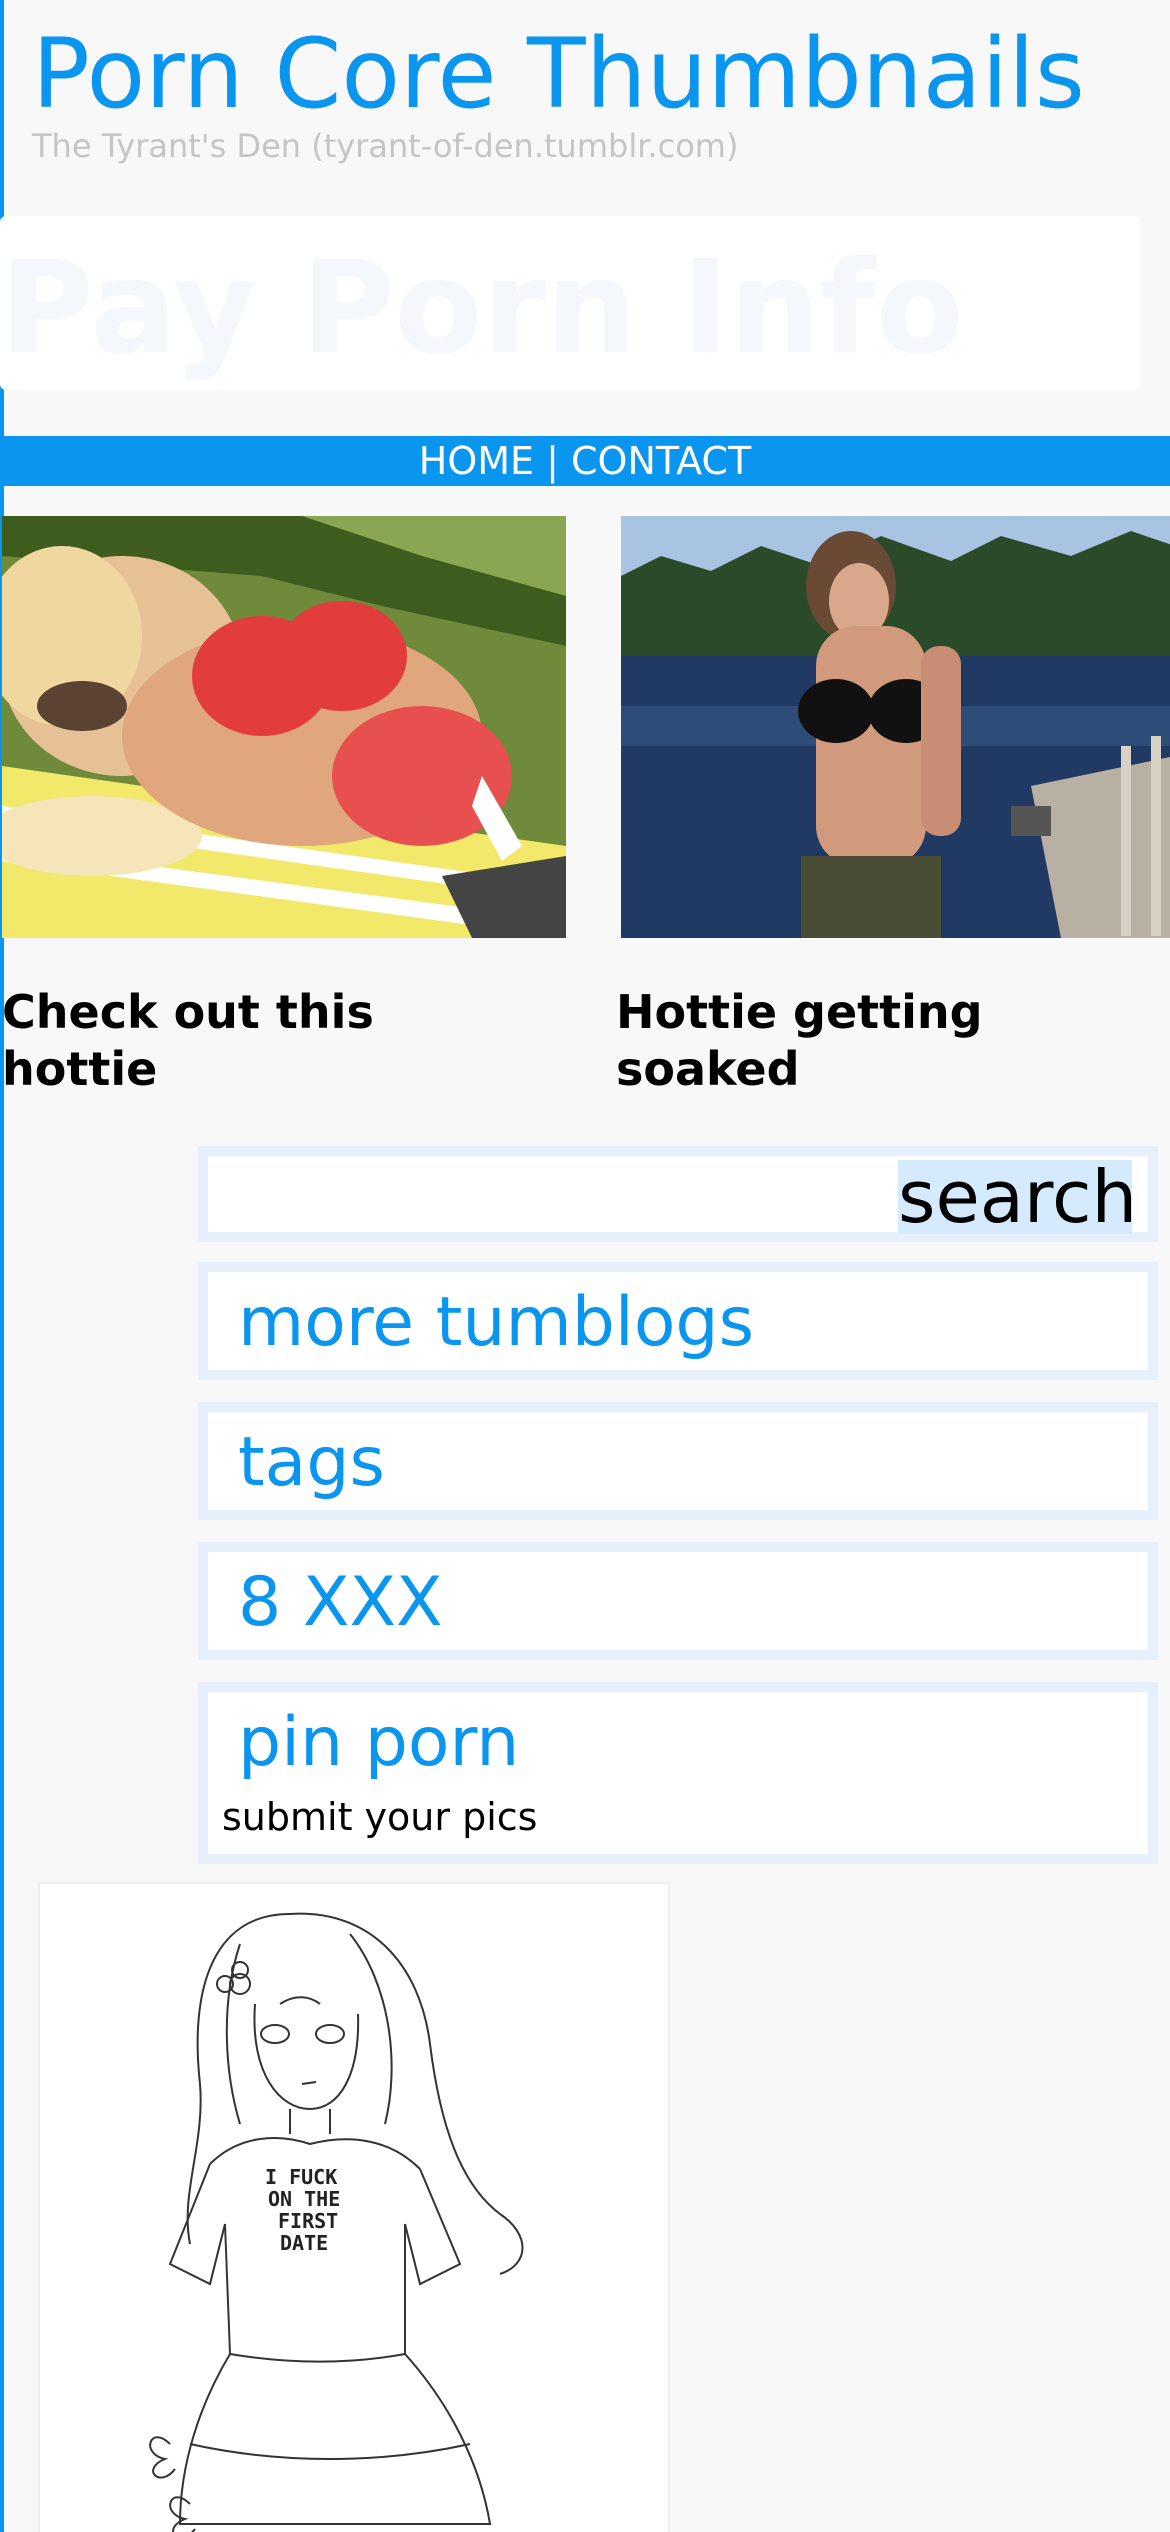  What do you see at coordinates (482, 308) in the screenshot?
I see `banner-text: Pay Porn Info` at bounding box center [482, 308].